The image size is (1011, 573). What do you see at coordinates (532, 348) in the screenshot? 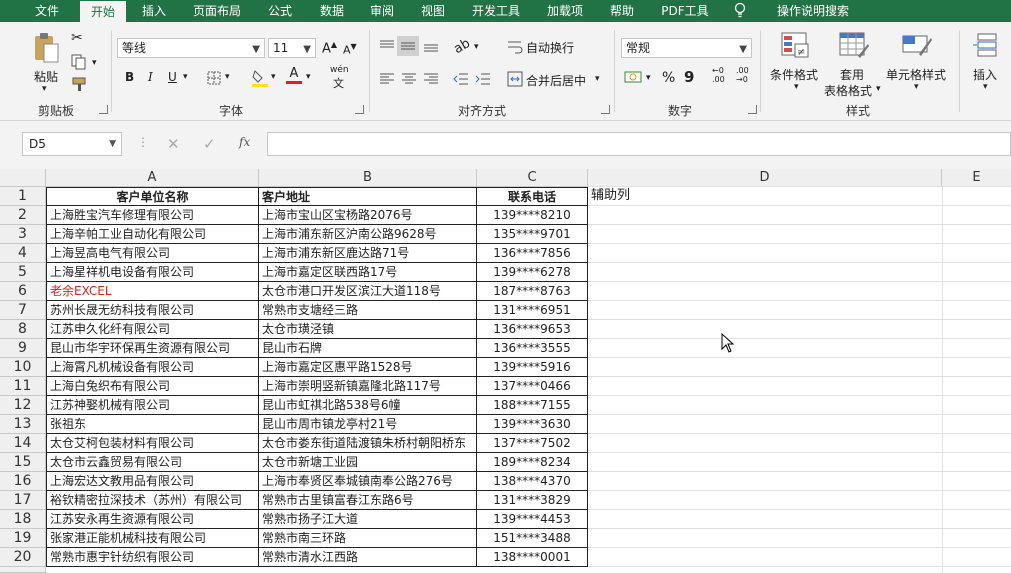
I see `table-cell: 136****3555` at bounding box center [532, 348].